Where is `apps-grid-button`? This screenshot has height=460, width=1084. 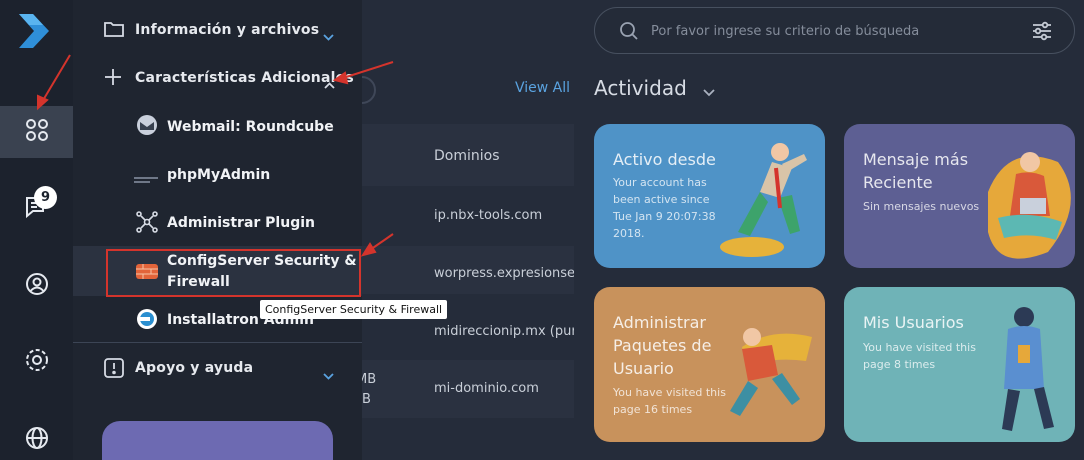
apps-grid-button is located at coordinates (36, 132).